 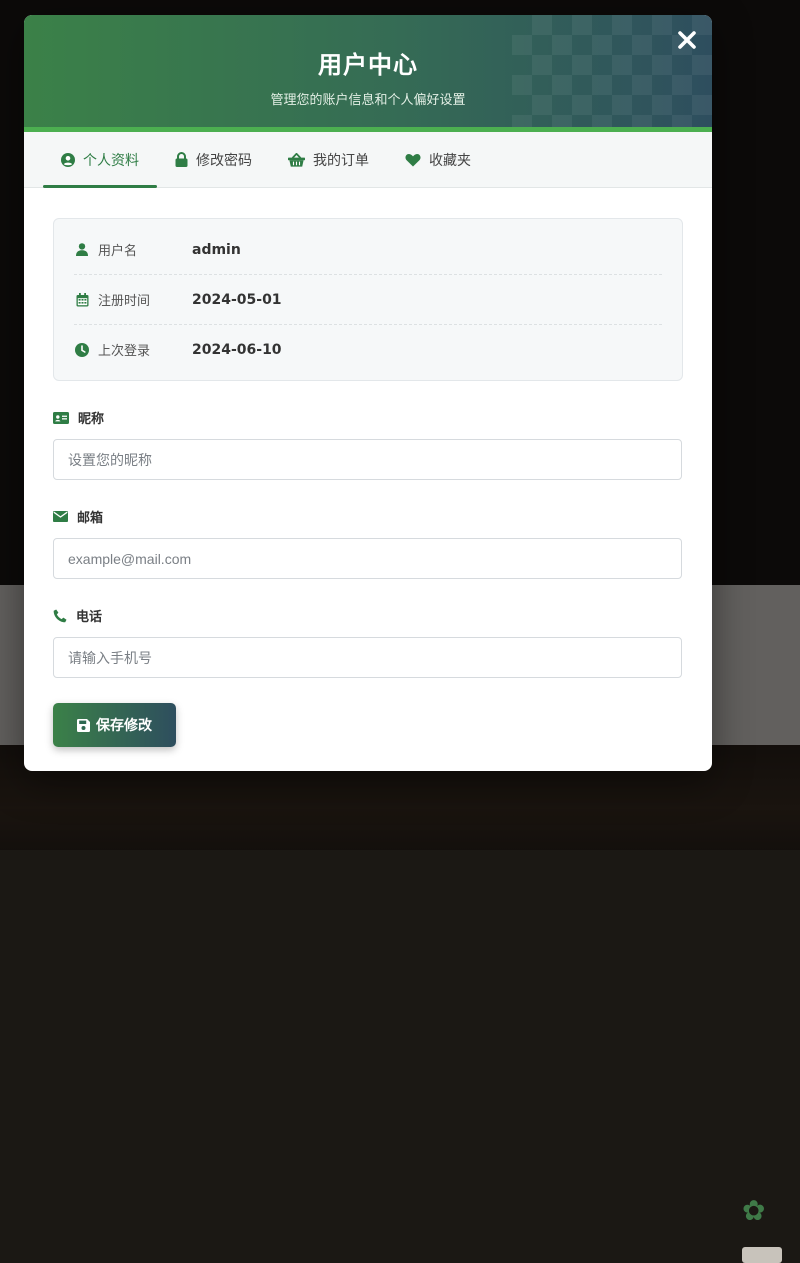 What do you see at coordinates (90, 518) in the screenshot?
I see `email-label-text: 邮箱` at bounding box center [90, 518].